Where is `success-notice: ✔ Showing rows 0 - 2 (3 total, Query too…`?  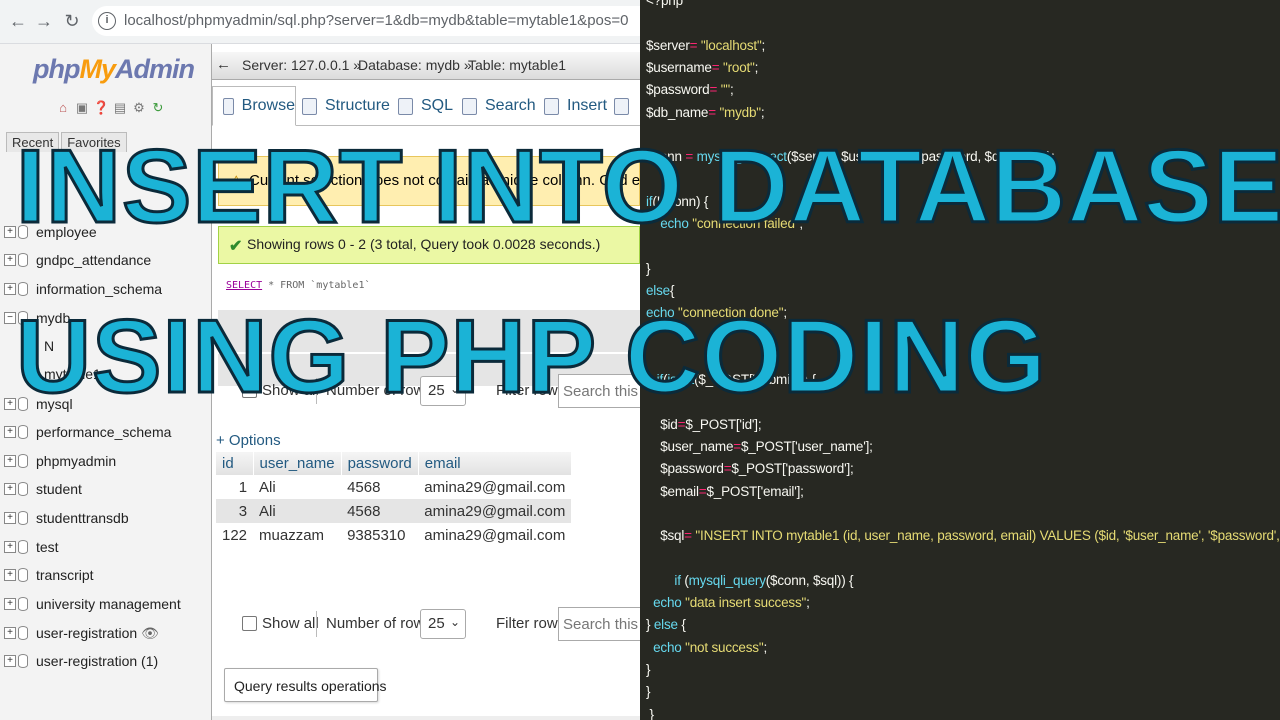 success-notice: ✔ Showing rows 0 - 2 (3 total, Query too… is located at coordinates (429, 245).